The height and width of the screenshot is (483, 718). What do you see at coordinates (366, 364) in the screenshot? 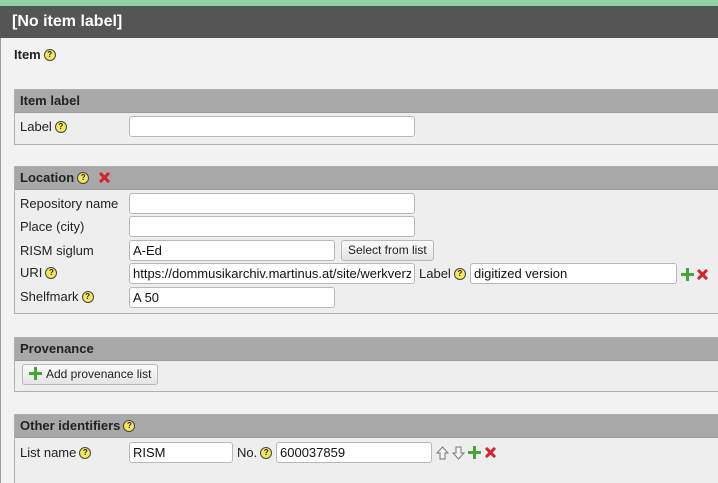
I see `section-provenance: Provenance Add provenance list` at bounding box center [366, 364].